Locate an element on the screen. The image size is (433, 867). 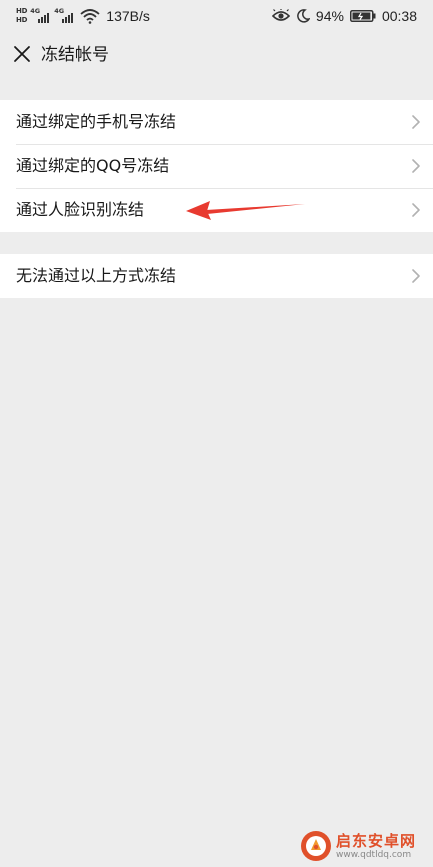
watermark-name: 启东安卓网 is located at coordinates (376, 840).